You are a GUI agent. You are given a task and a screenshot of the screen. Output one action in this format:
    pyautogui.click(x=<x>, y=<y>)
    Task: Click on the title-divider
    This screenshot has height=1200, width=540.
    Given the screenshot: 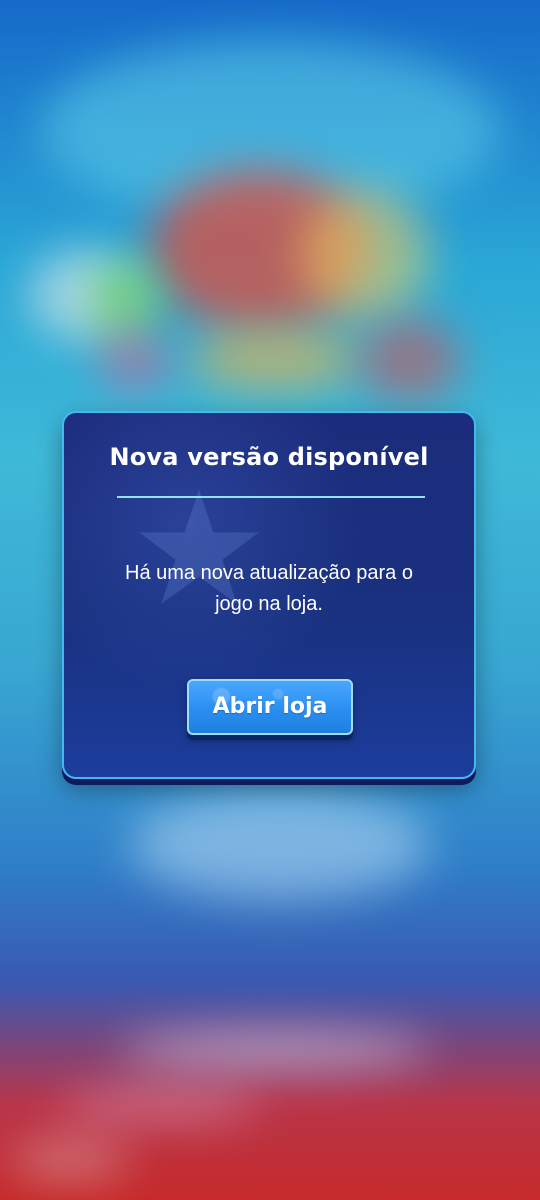 What is the action you would take?
    pyautogui.click(x=271, y=497)
    